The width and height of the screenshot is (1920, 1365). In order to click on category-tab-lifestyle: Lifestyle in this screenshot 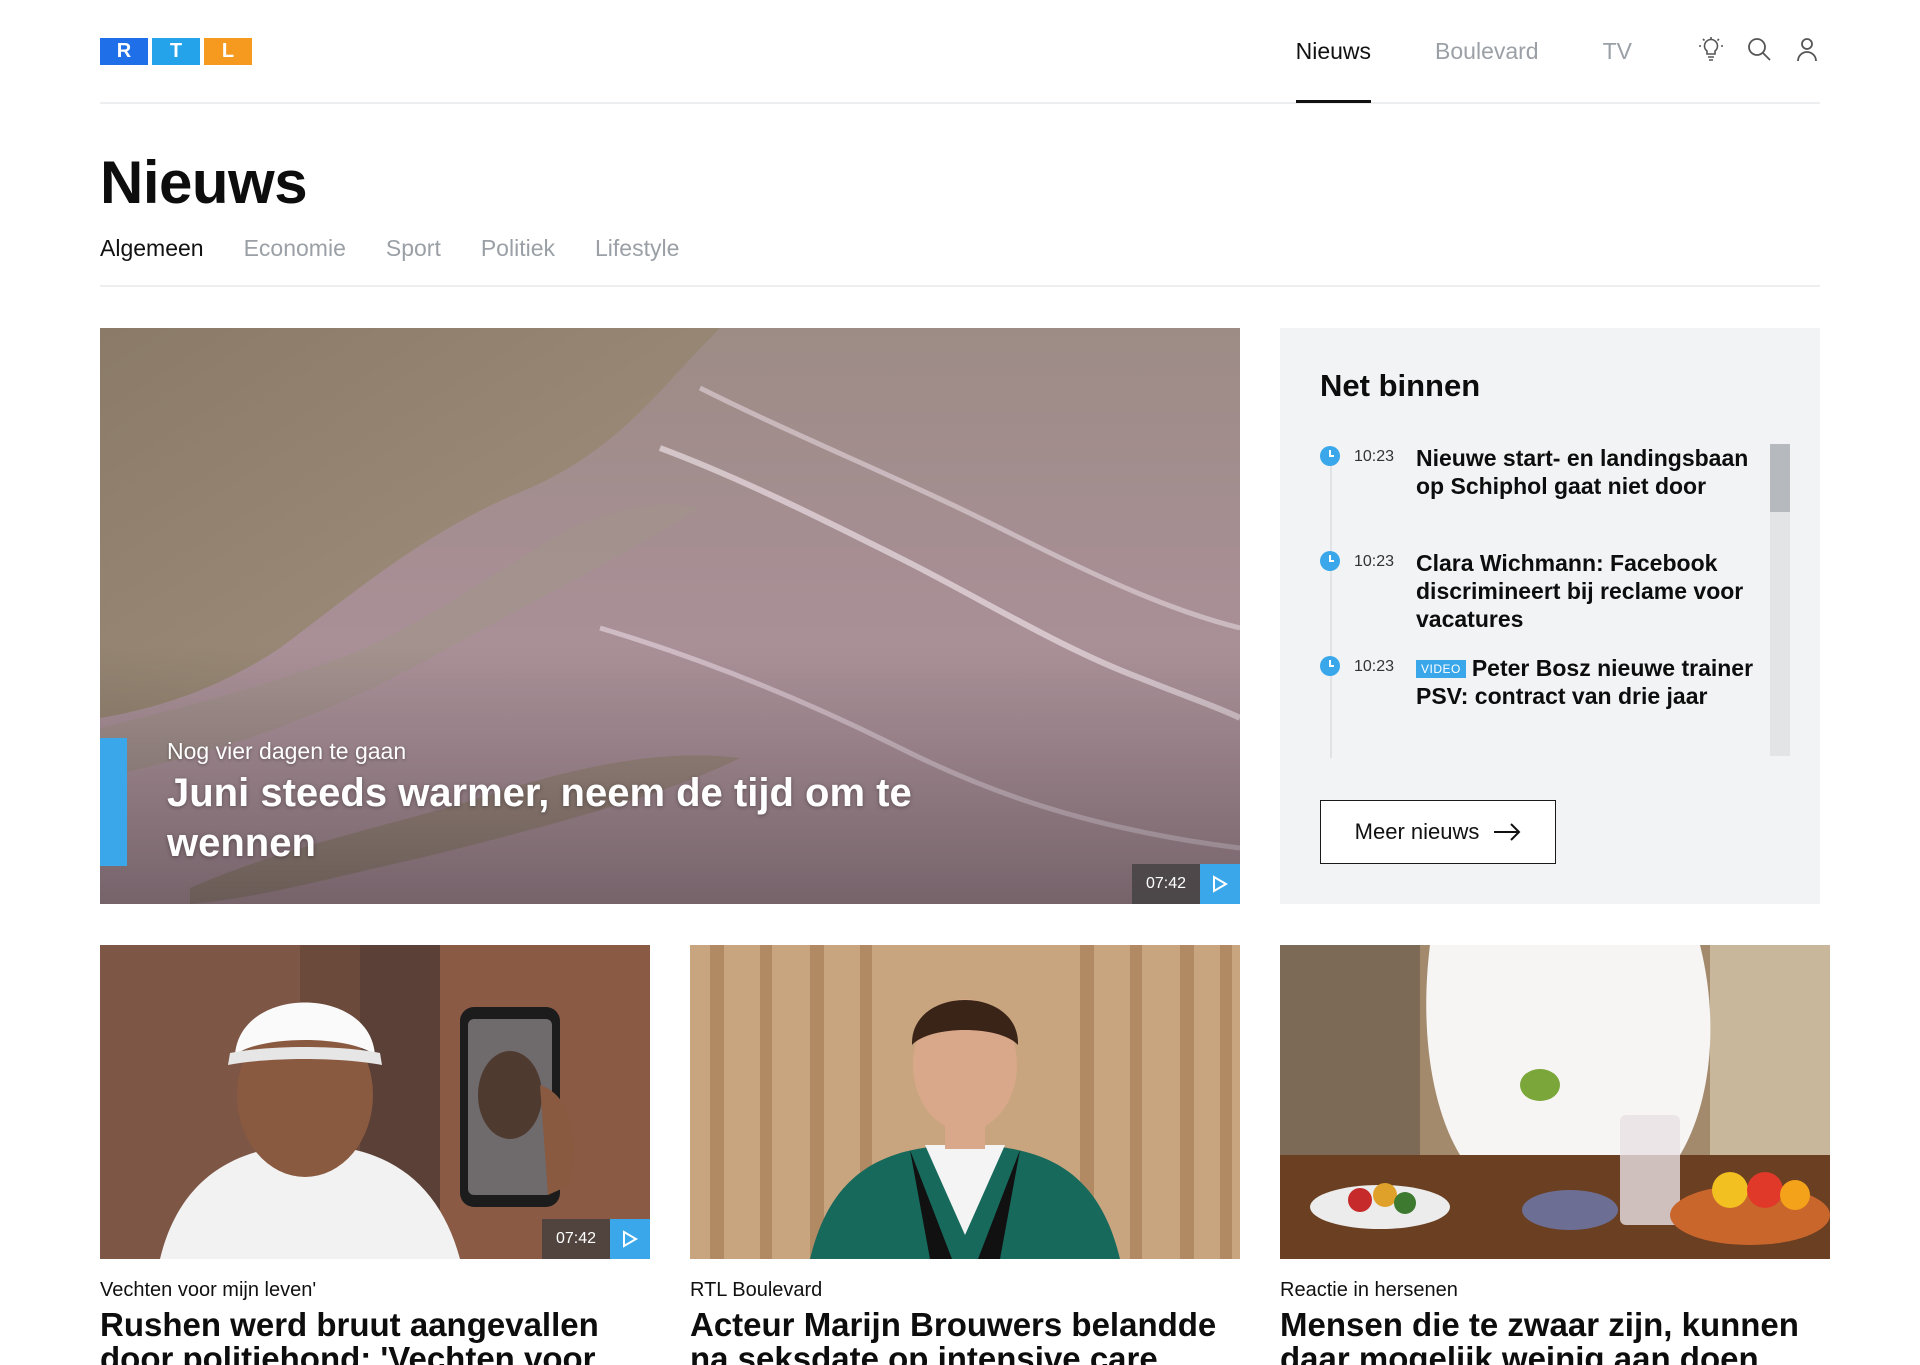, I will do `click(637, 260)`.